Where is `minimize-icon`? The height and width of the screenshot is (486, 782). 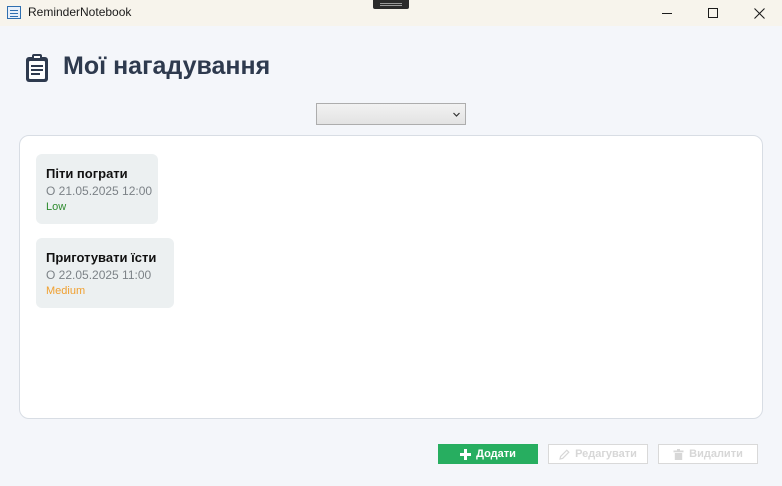
minimize-icon is located at coordinates (667, 13).